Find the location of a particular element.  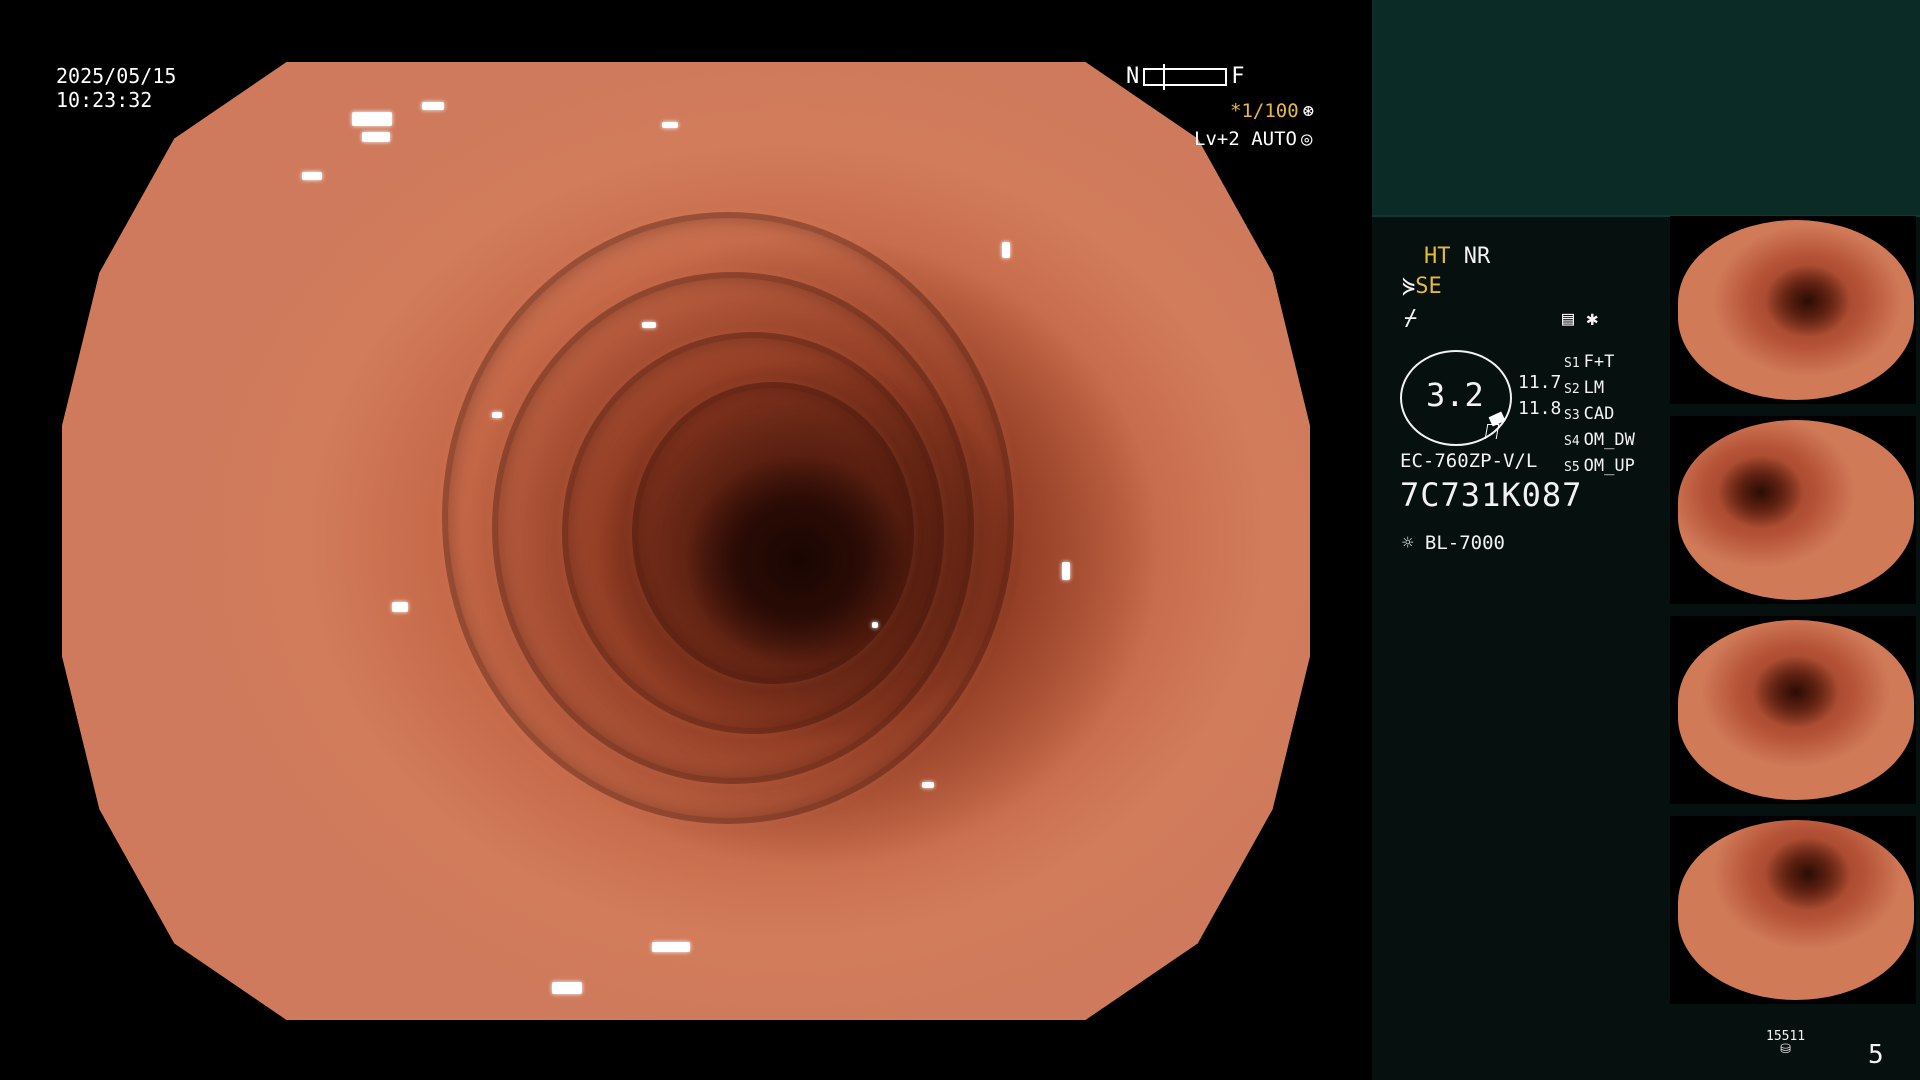

far-label: F is located at coordinates (1238, 76).